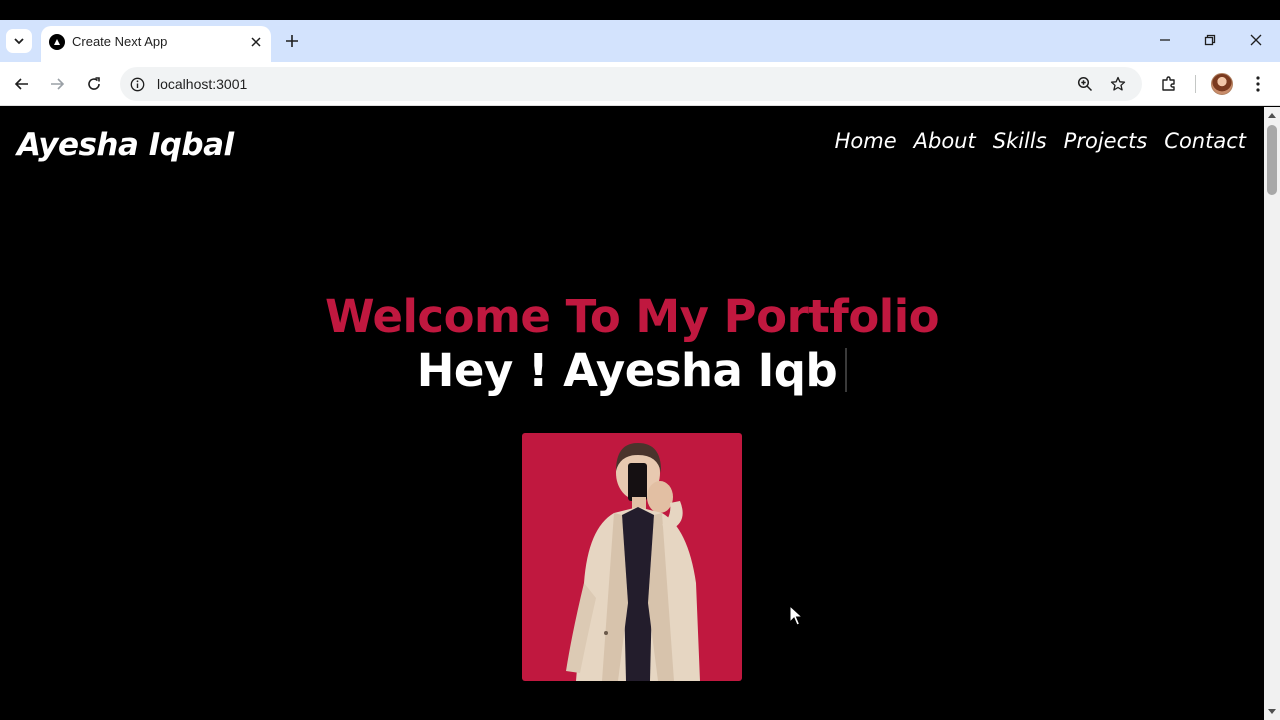  I want to click on browser-tab: Create Next App, so click(156, 44).